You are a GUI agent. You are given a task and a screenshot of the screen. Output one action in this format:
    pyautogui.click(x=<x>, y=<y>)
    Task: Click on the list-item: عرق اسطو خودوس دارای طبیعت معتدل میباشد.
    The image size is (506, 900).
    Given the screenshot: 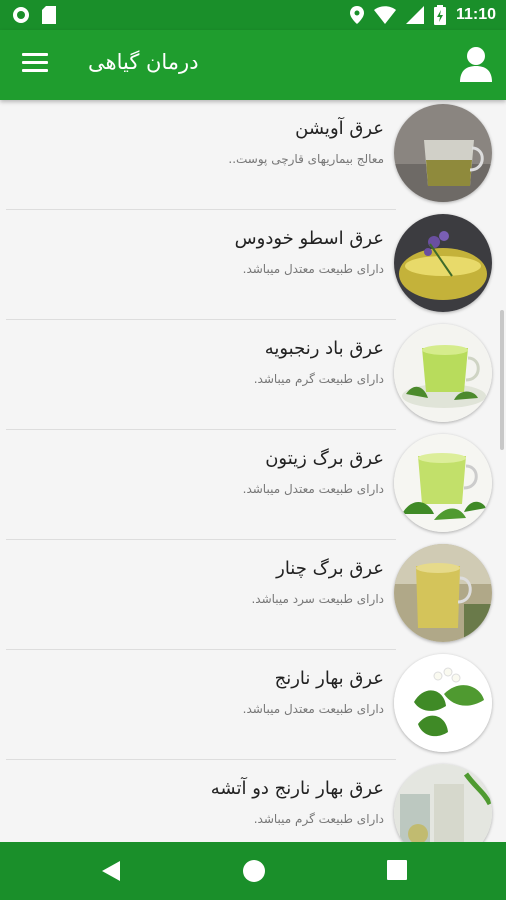 What is the action you would take?
    pyautogui.click(x=253, y=265)
    